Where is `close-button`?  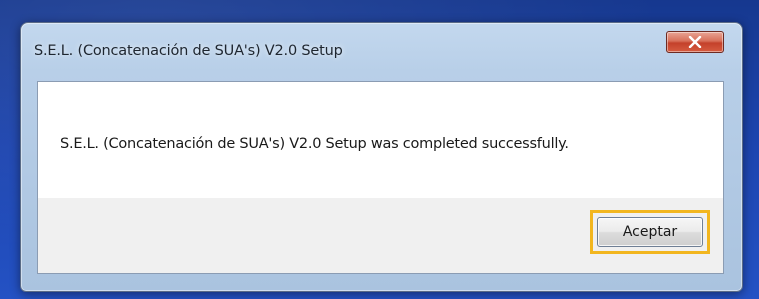
close-button is located at coordinates (695, 42).